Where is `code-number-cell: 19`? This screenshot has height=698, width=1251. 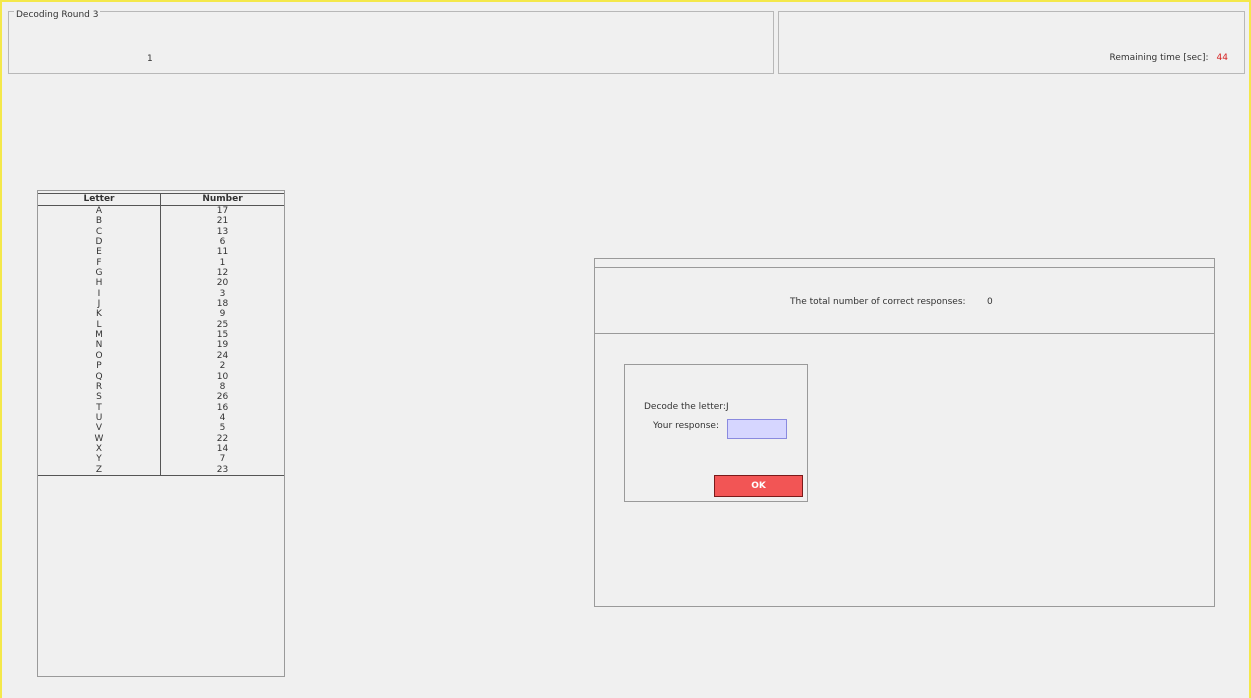 code-number-cell: 19 is located at coordinates (222, 345).